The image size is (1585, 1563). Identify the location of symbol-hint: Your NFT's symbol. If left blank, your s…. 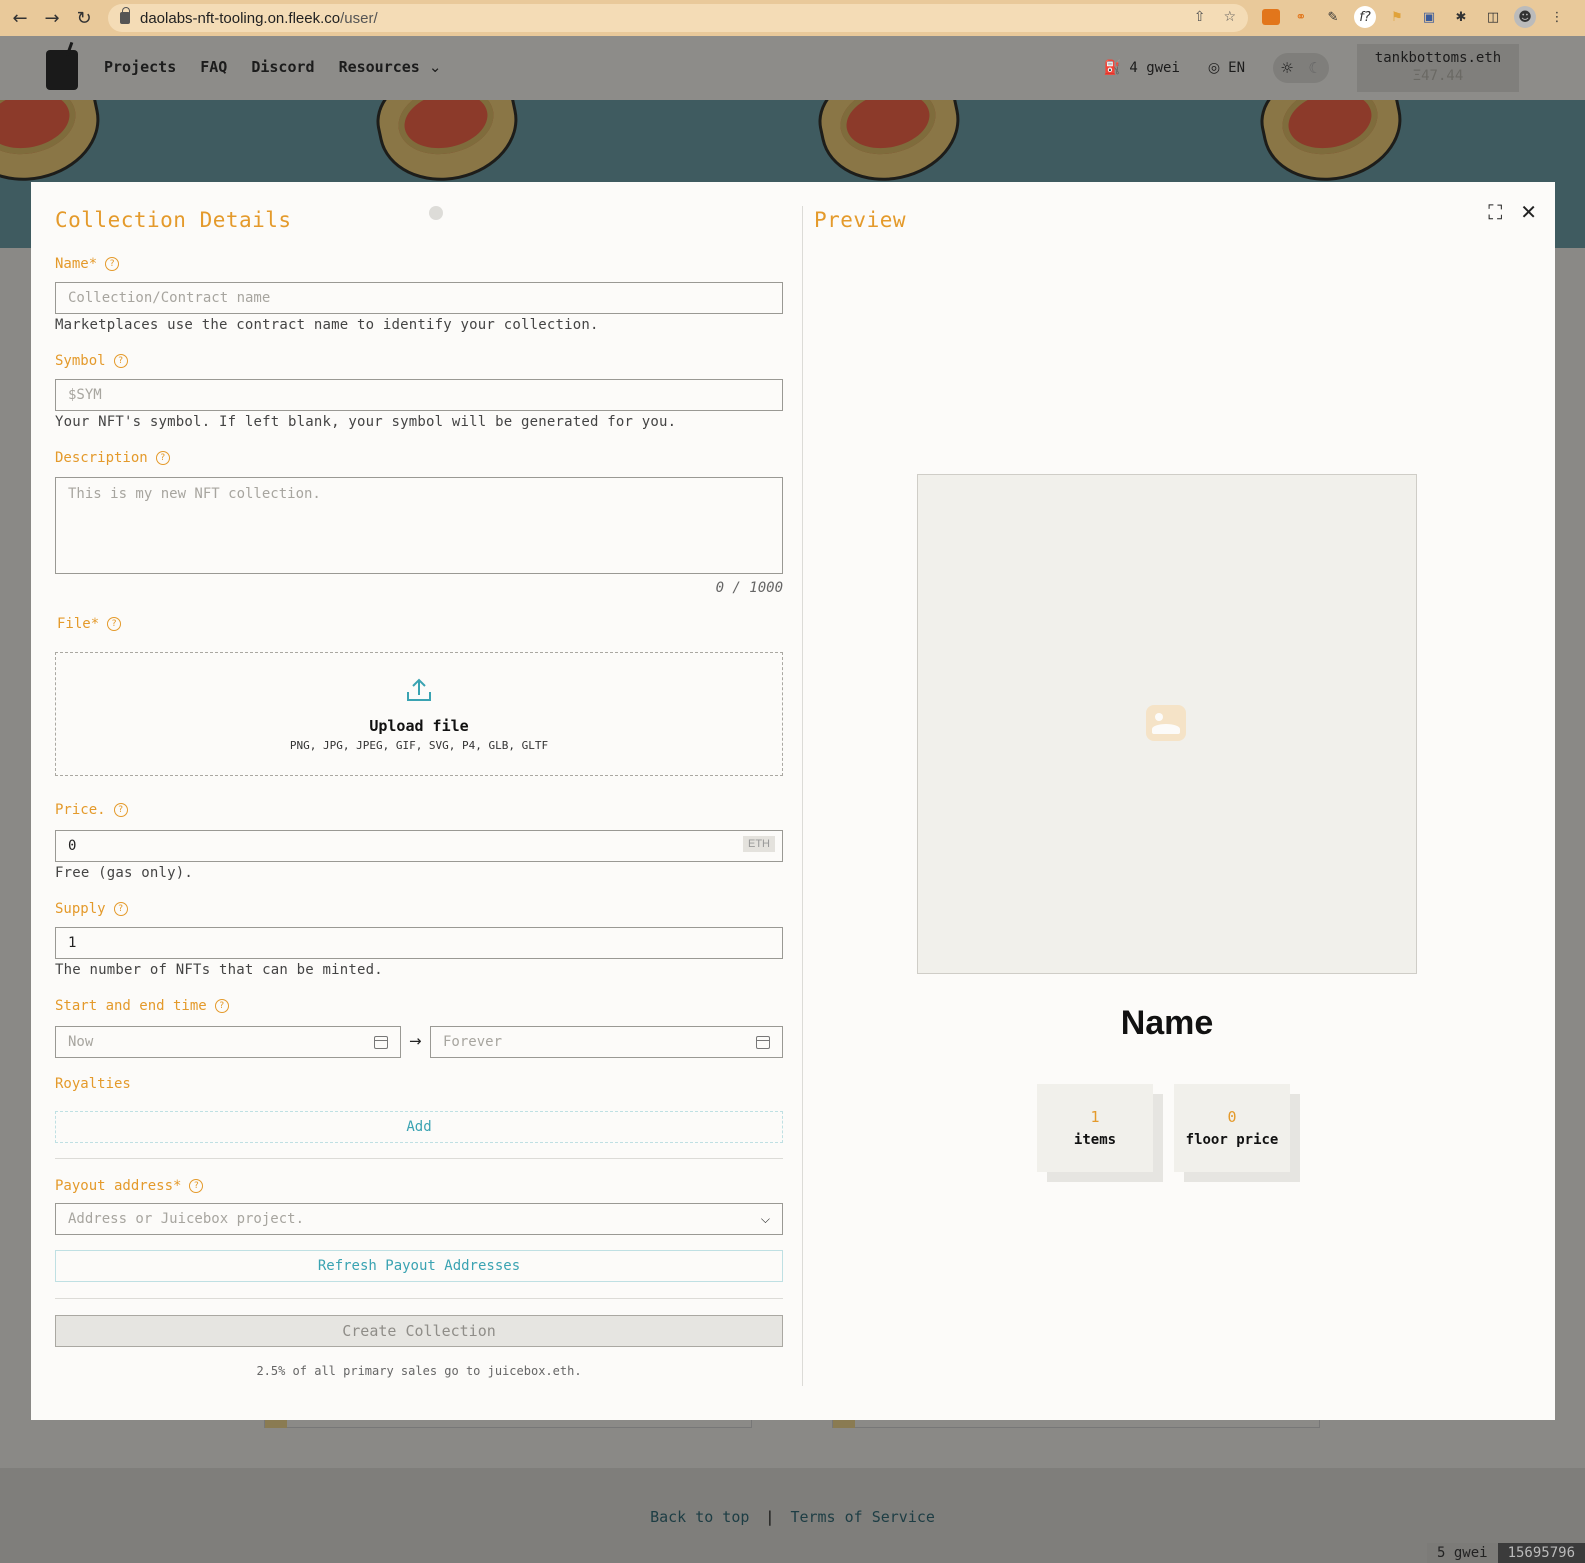
(366, 422).